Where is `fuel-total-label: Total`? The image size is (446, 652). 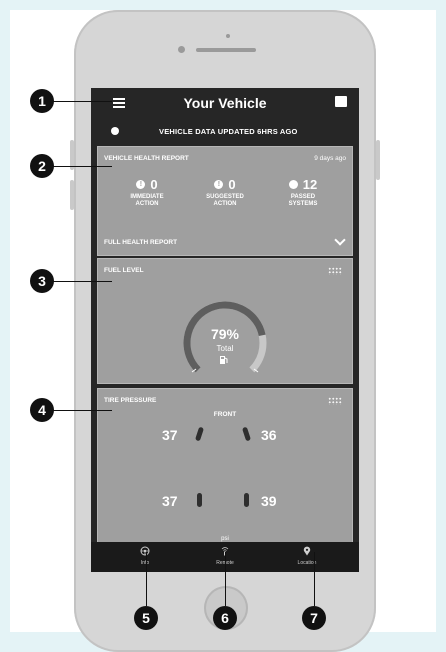
fuel-total-label: Total is located at coordinates (225, 348).